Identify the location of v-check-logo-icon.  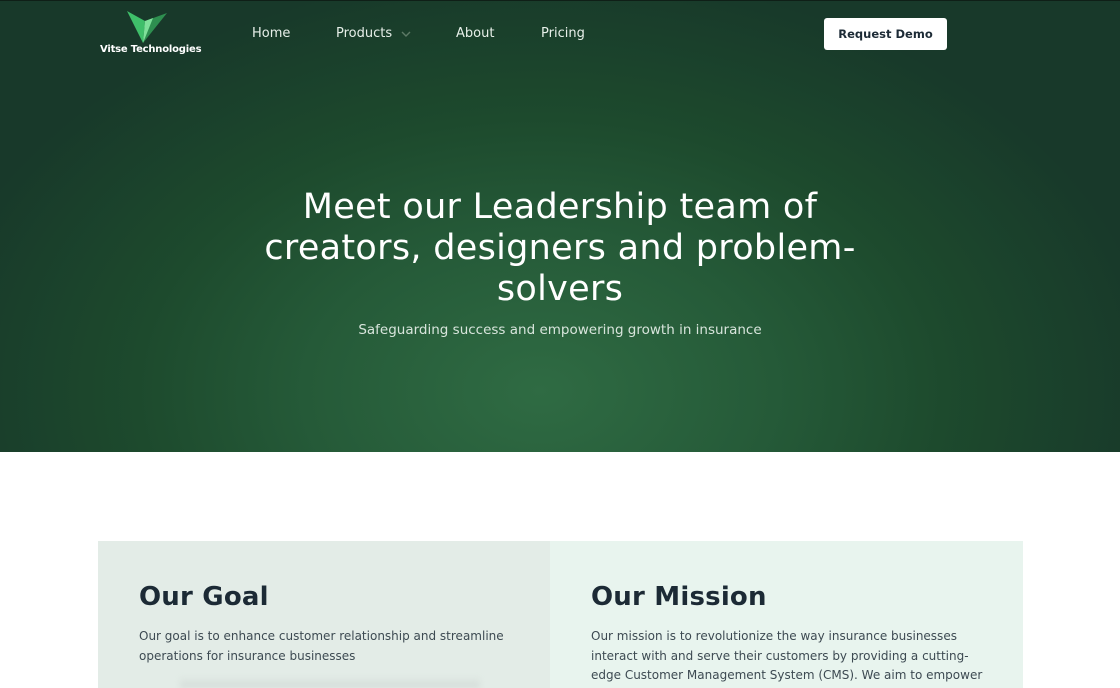
(147, 27).